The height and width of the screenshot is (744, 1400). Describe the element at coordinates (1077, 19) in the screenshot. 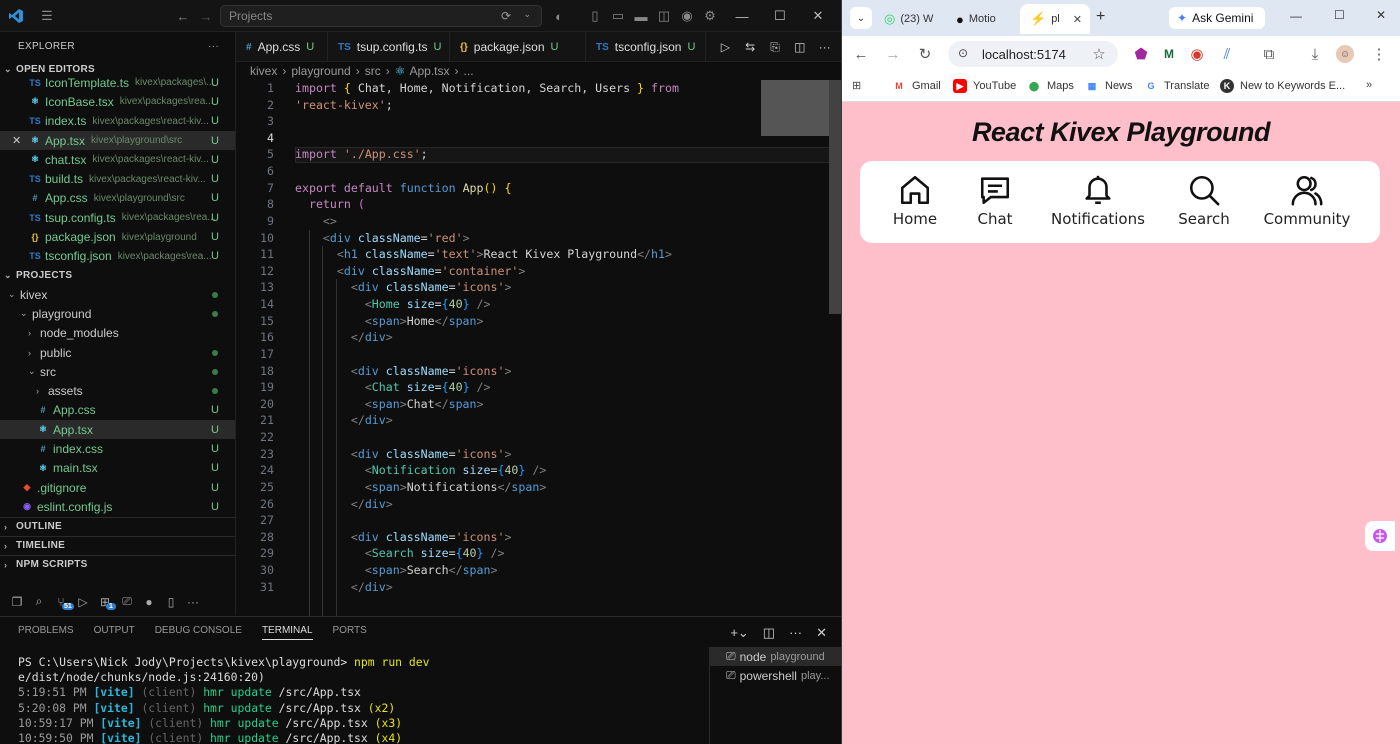

I see `close-tab-icon: ✕` at that location.